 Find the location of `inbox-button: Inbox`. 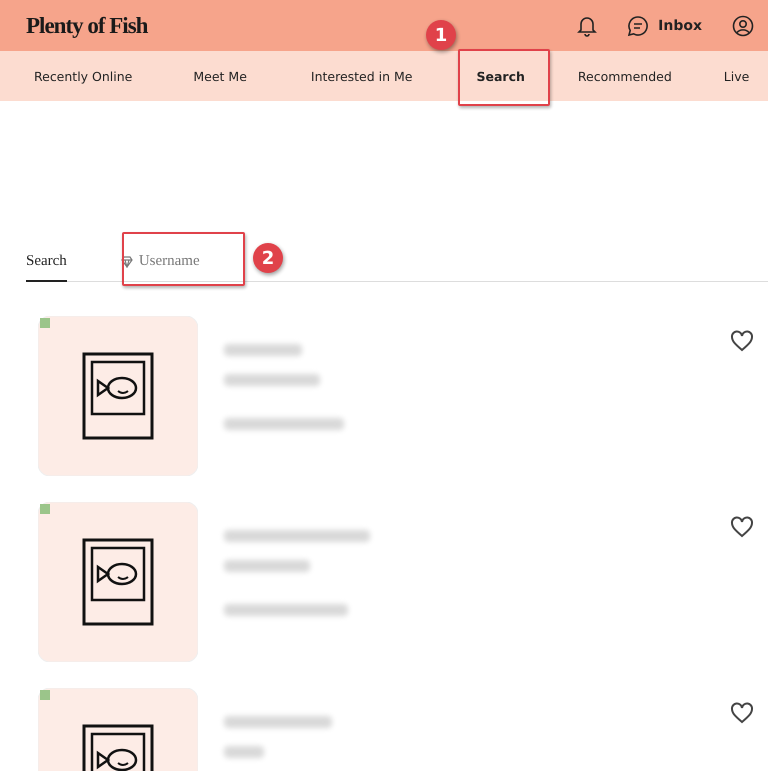

inbox-button: Inbox is located at coordinates (664, 25).